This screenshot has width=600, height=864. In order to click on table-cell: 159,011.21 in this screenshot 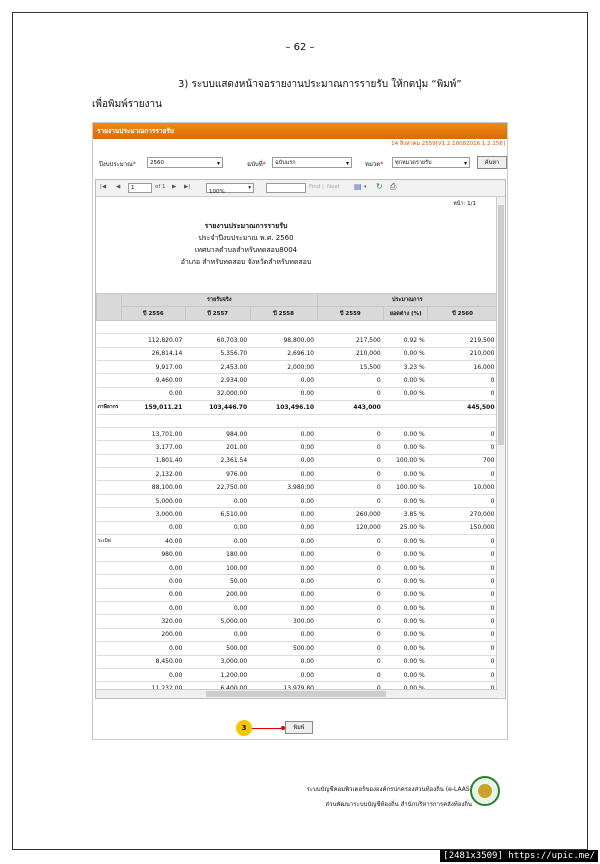, I will do `click(153, 407)`.